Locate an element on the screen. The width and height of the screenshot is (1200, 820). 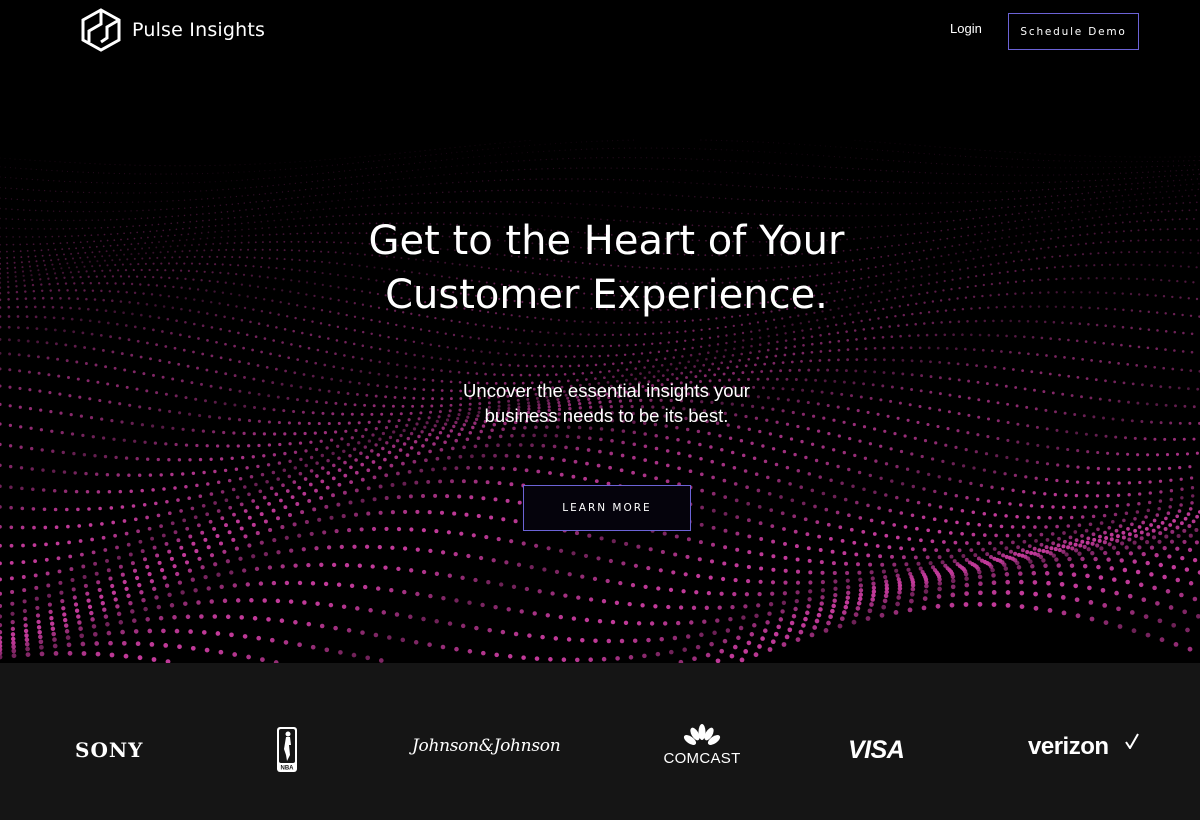
nba-logo: NBA is located at coordinates (287, 749).